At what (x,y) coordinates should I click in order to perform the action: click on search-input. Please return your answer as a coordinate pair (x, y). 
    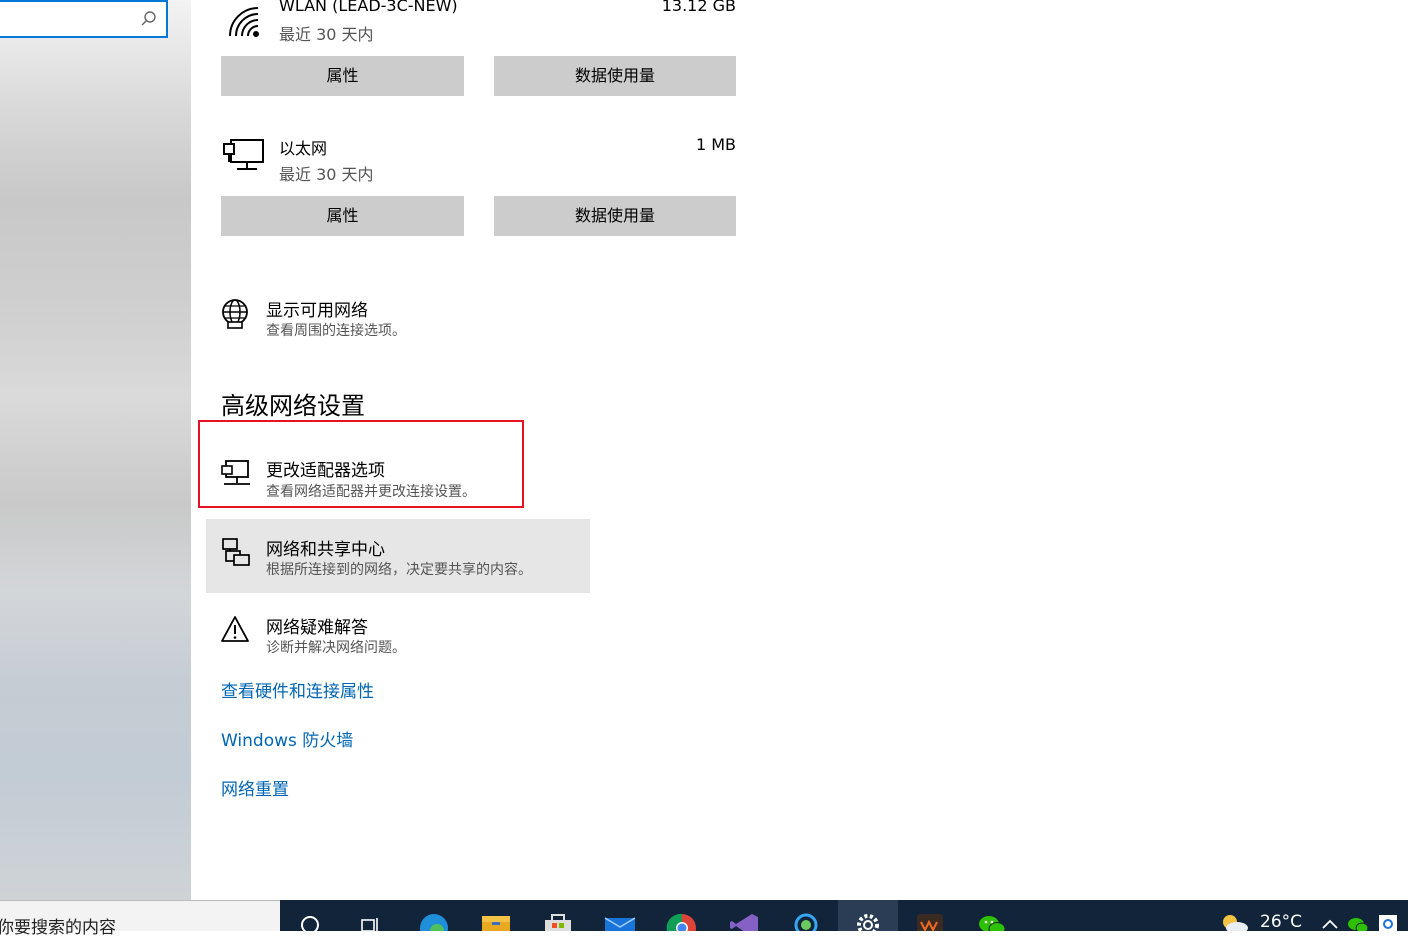
    Looking at the image, I should click on (84, 19).